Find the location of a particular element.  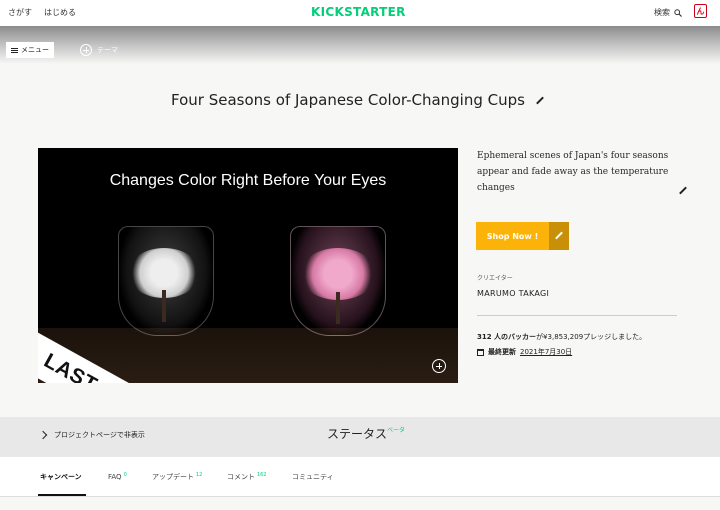

edit-blurb-pencil-icon is located at coordinates (683, 191).